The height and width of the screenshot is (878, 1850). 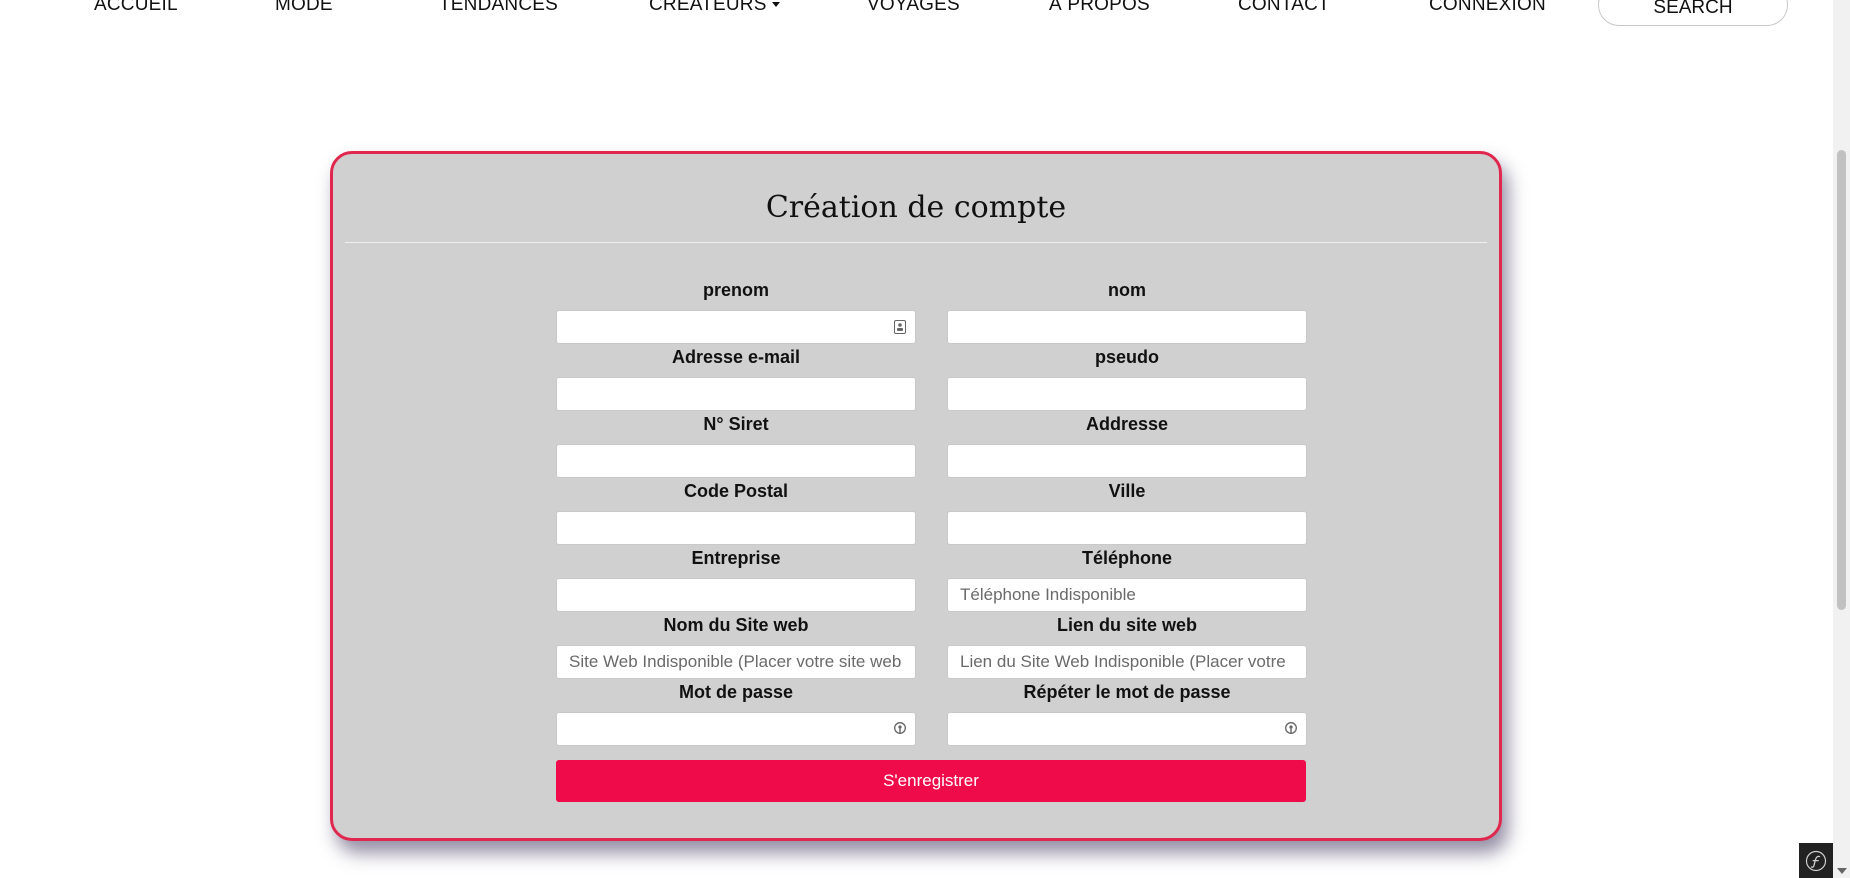 What do you see at coordinates (900, 327) in the screenshot?
I see `address-card-icon` at bounding box center [900, 327].